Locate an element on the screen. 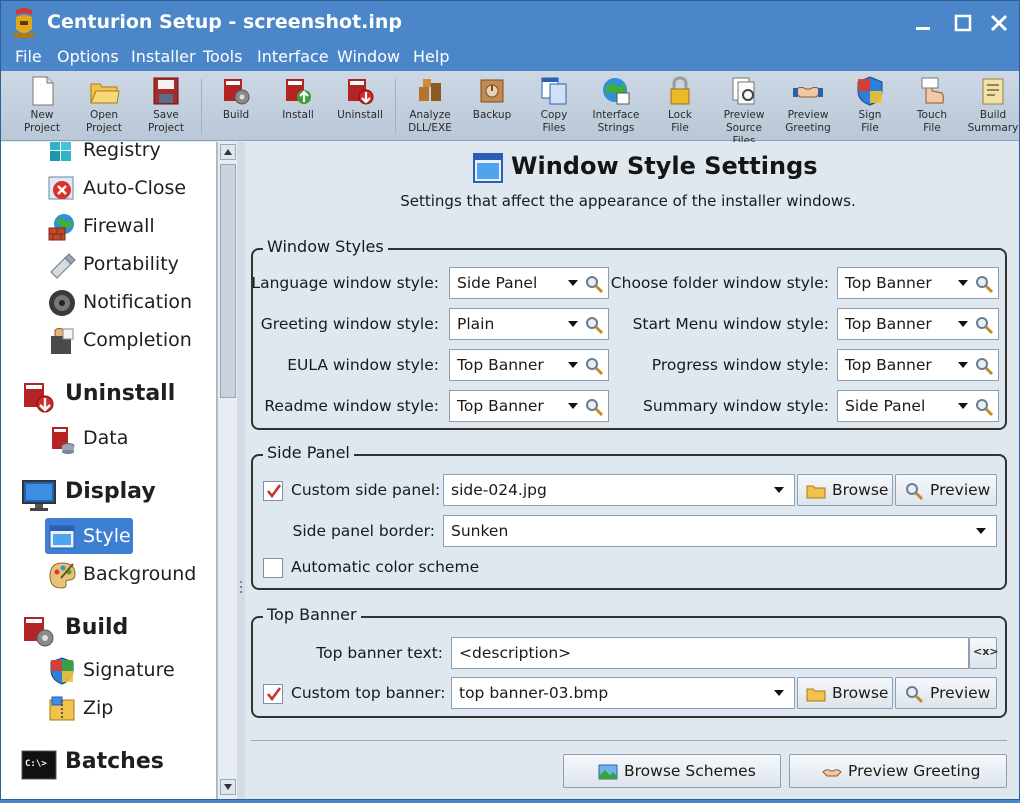 The height and width of the screenshot is (803, 1020). new-project-button: New Project is located at coordinates (42, 106).